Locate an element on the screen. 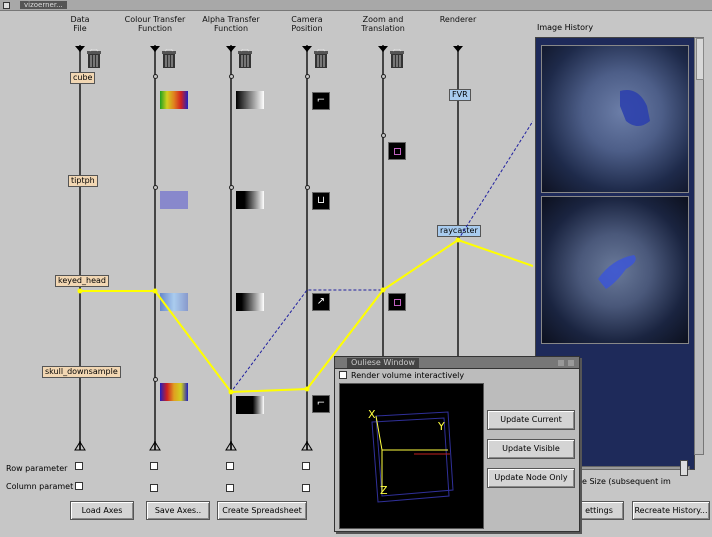  row-parameter-label: Row parameter is located at coordinates (37, 468).